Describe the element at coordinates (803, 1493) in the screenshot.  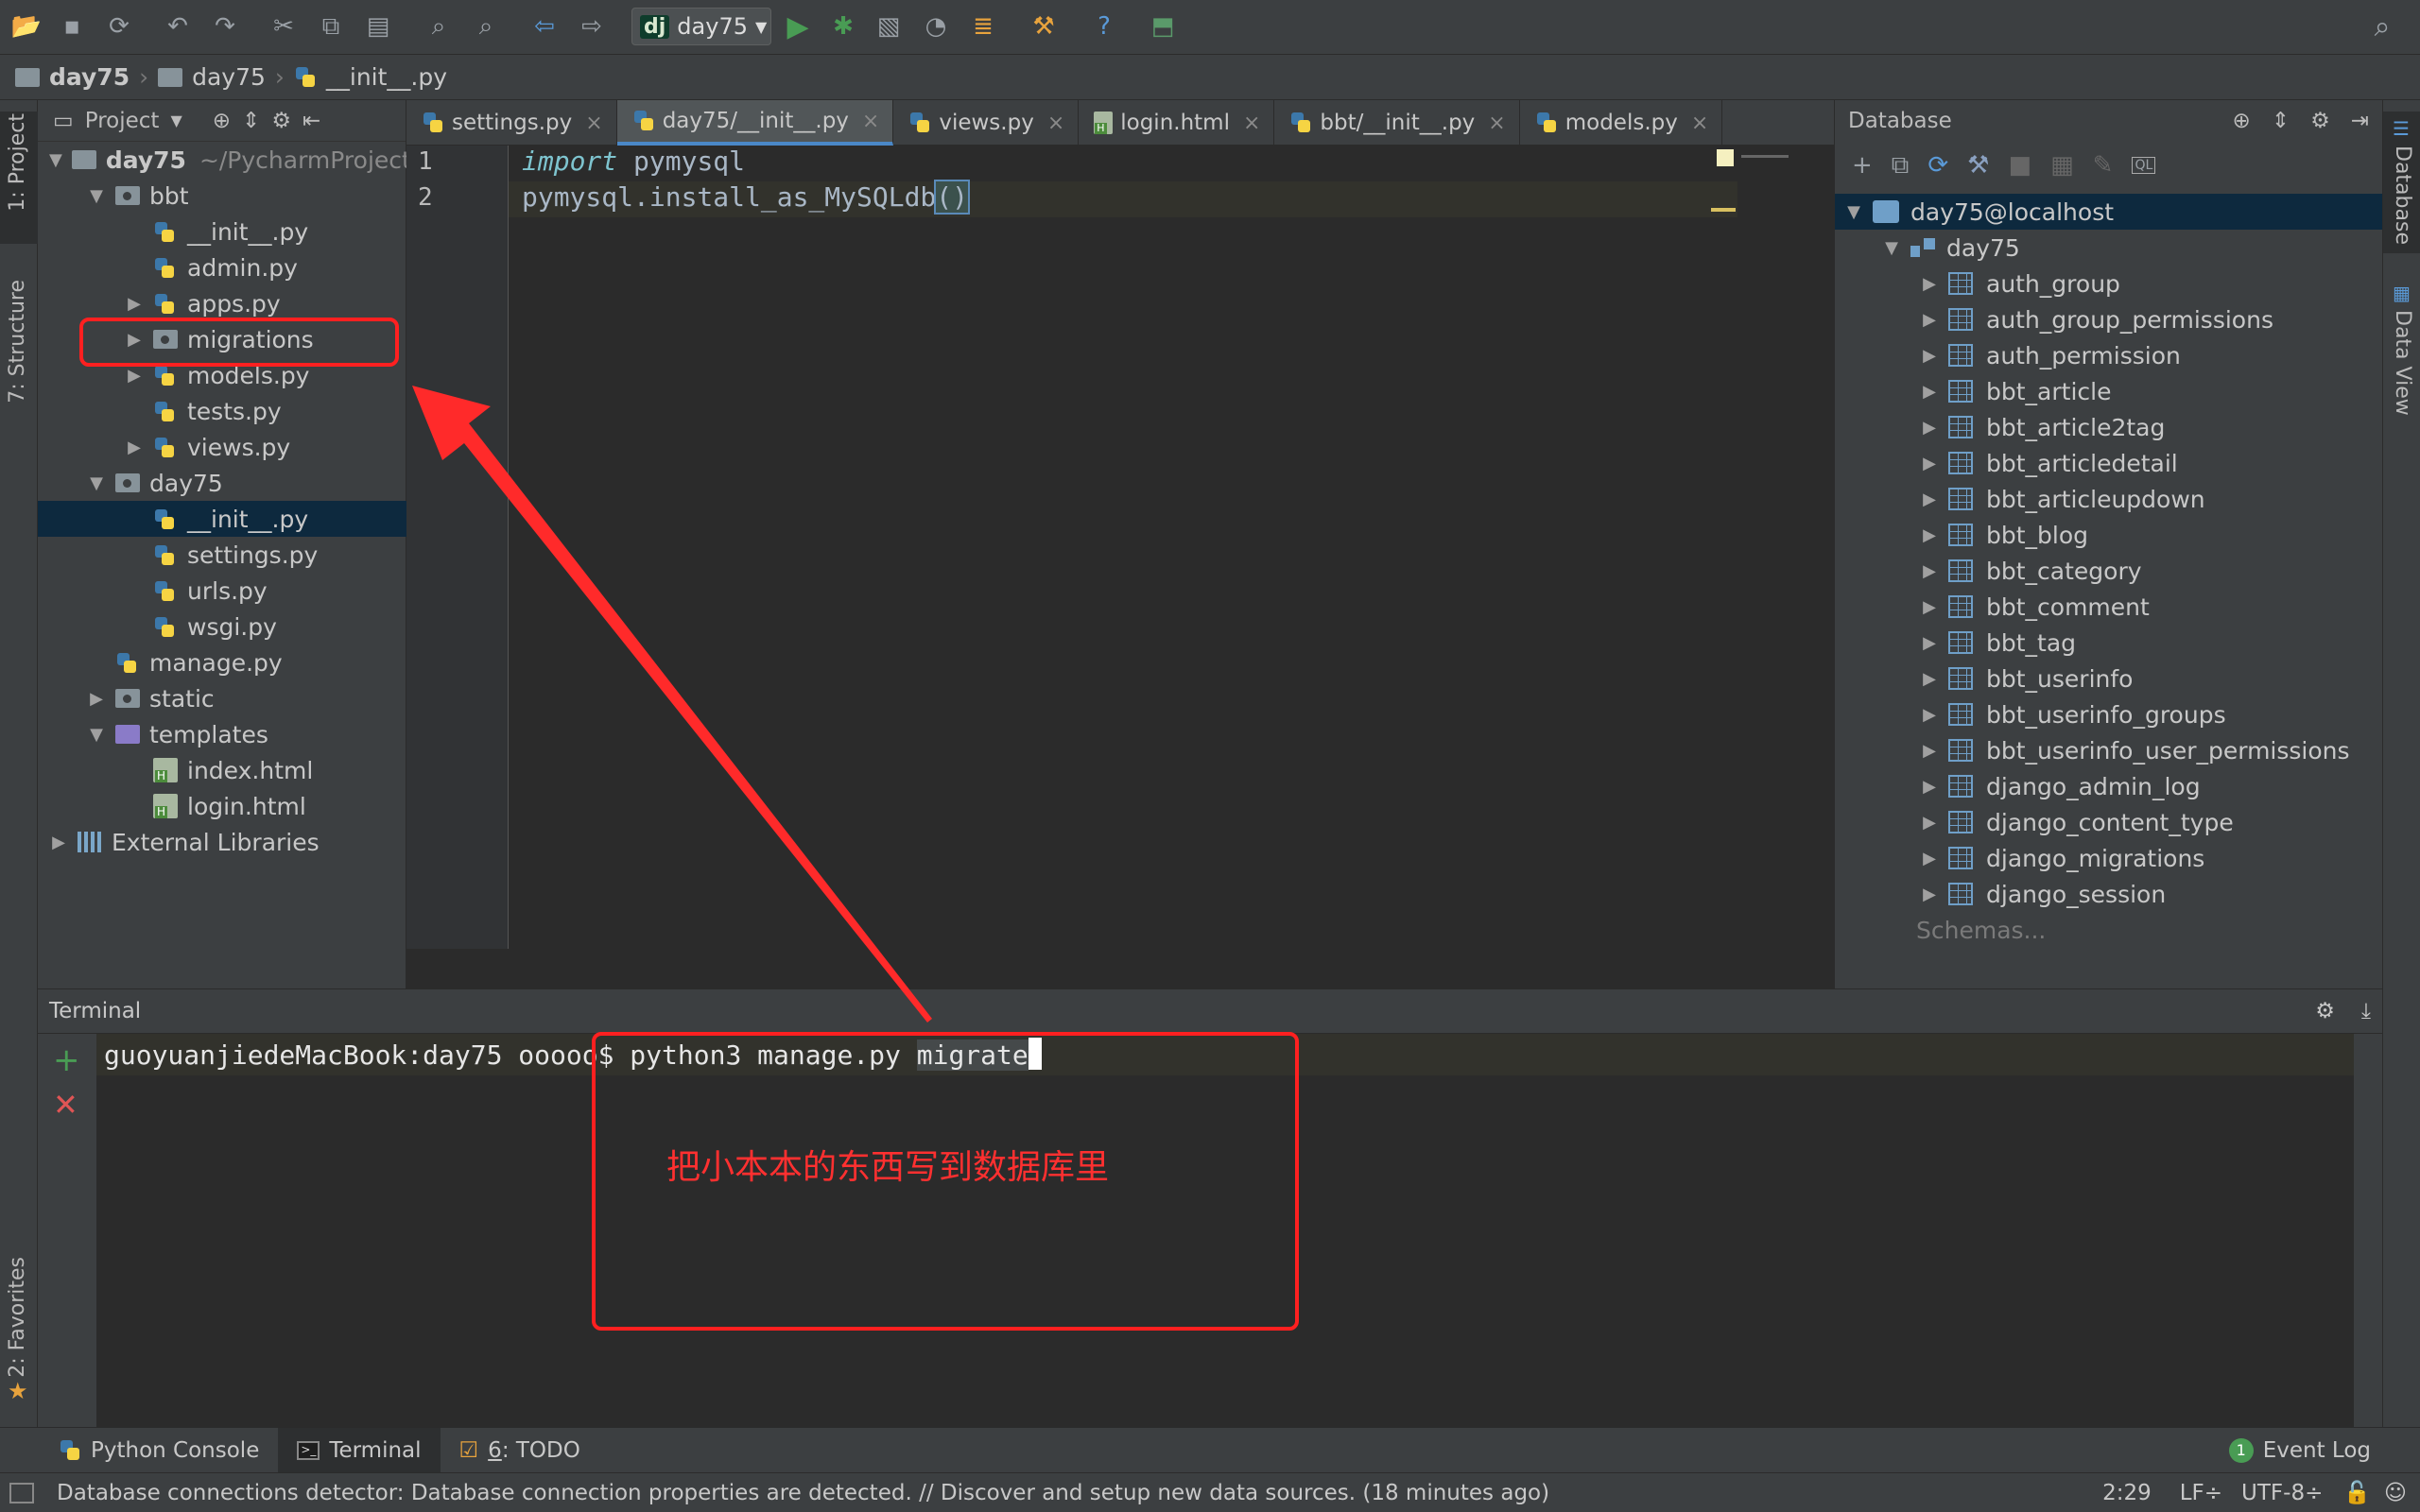
I see `status-message: Database connections detector` at that location.